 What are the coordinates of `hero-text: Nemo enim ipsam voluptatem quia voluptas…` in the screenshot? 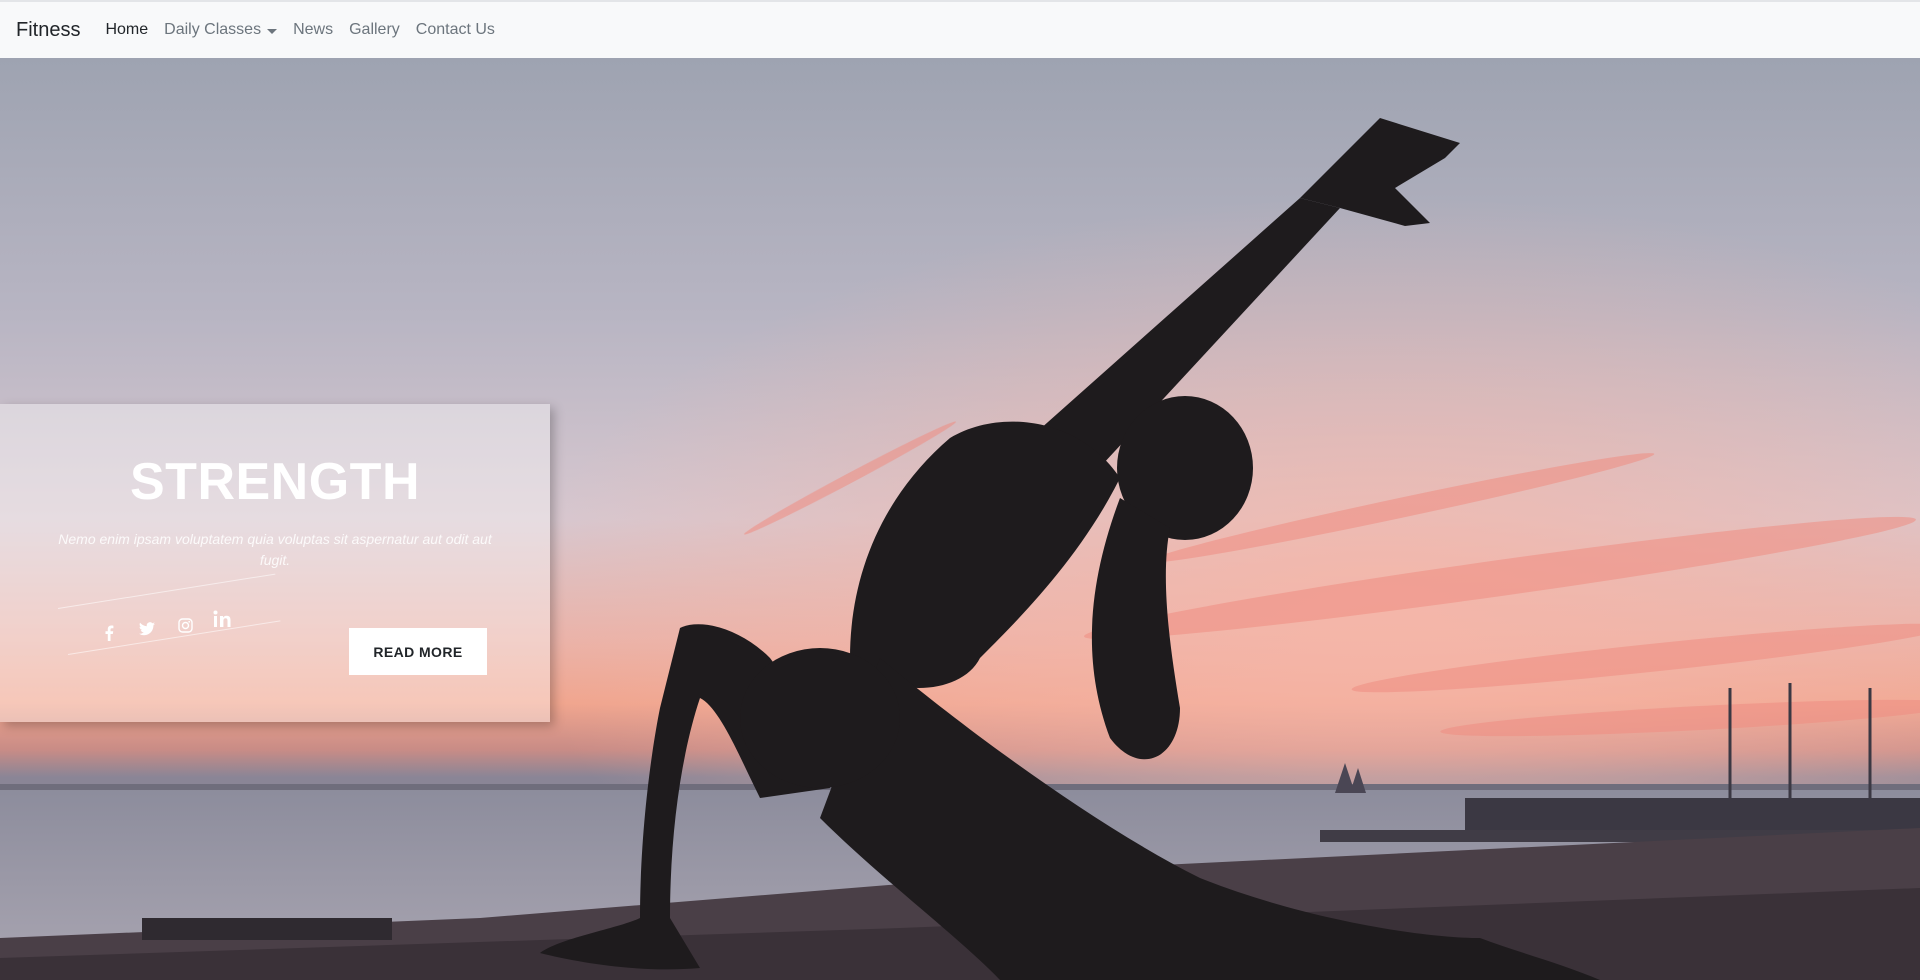 It's located at (275, 549).